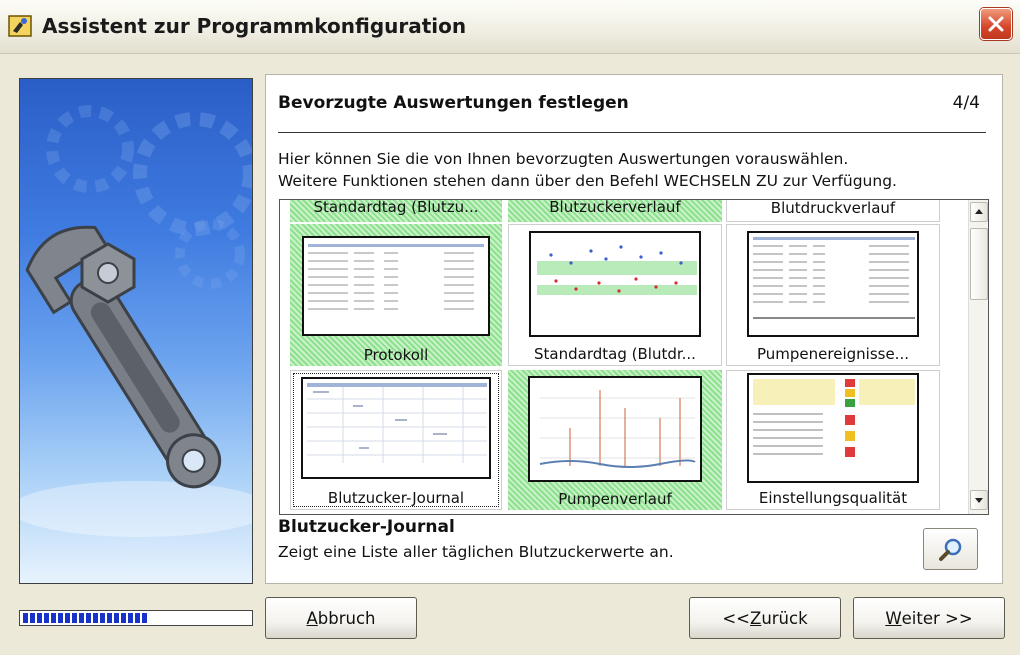  Describe the element at coordinates (396, 355) in the screenshot. I see `tile-label: Protokoll` at that location.